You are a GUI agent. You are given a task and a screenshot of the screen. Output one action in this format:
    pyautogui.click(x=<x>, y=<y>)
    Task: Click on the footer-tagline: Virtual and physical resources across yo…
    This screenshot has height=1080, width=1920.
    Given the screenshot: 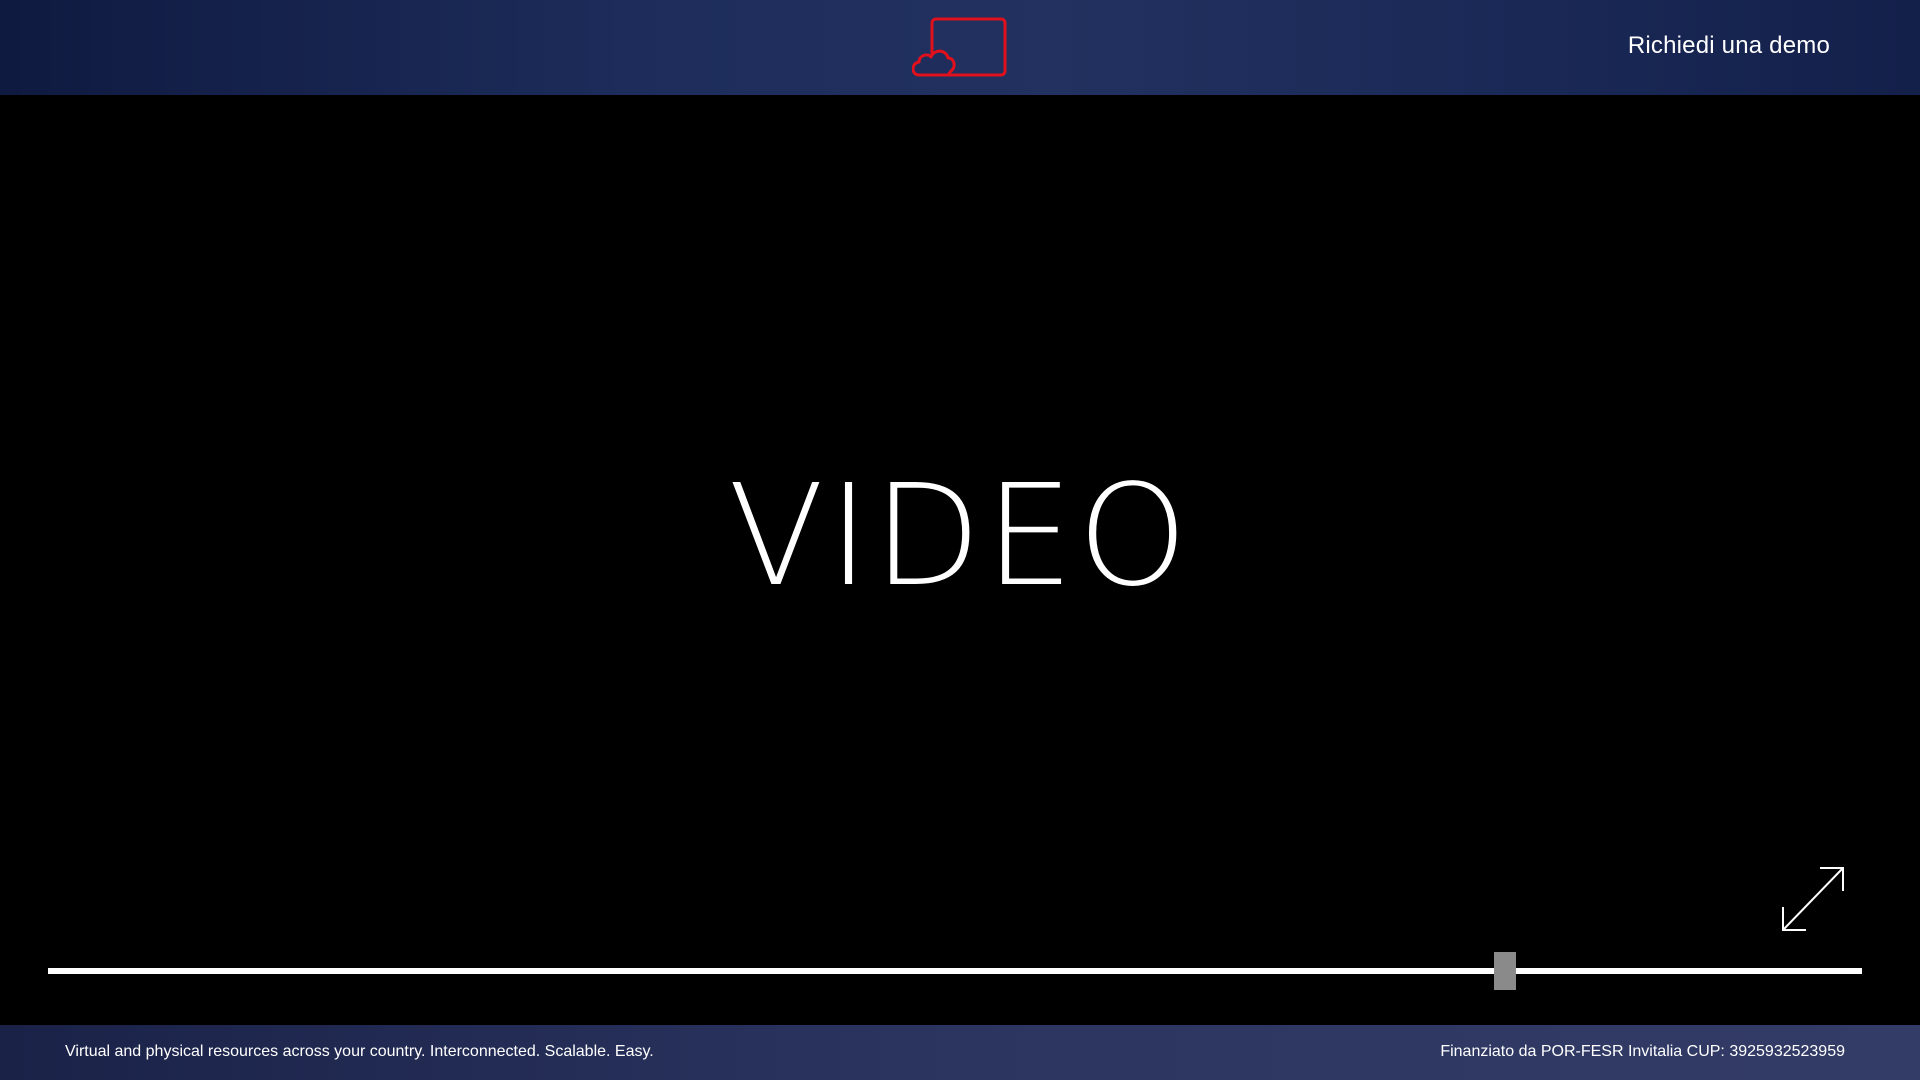 What is the action you would take?
    pyautogui.click(x=359, y=1051)
    